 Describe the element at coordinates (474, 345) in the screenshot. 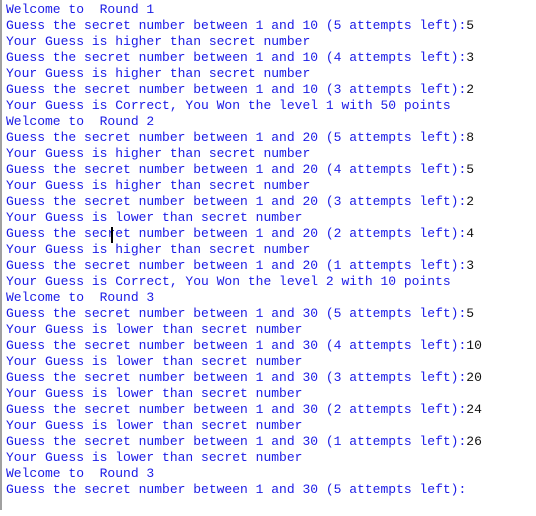

I see `console-user-input: 10` at that location.